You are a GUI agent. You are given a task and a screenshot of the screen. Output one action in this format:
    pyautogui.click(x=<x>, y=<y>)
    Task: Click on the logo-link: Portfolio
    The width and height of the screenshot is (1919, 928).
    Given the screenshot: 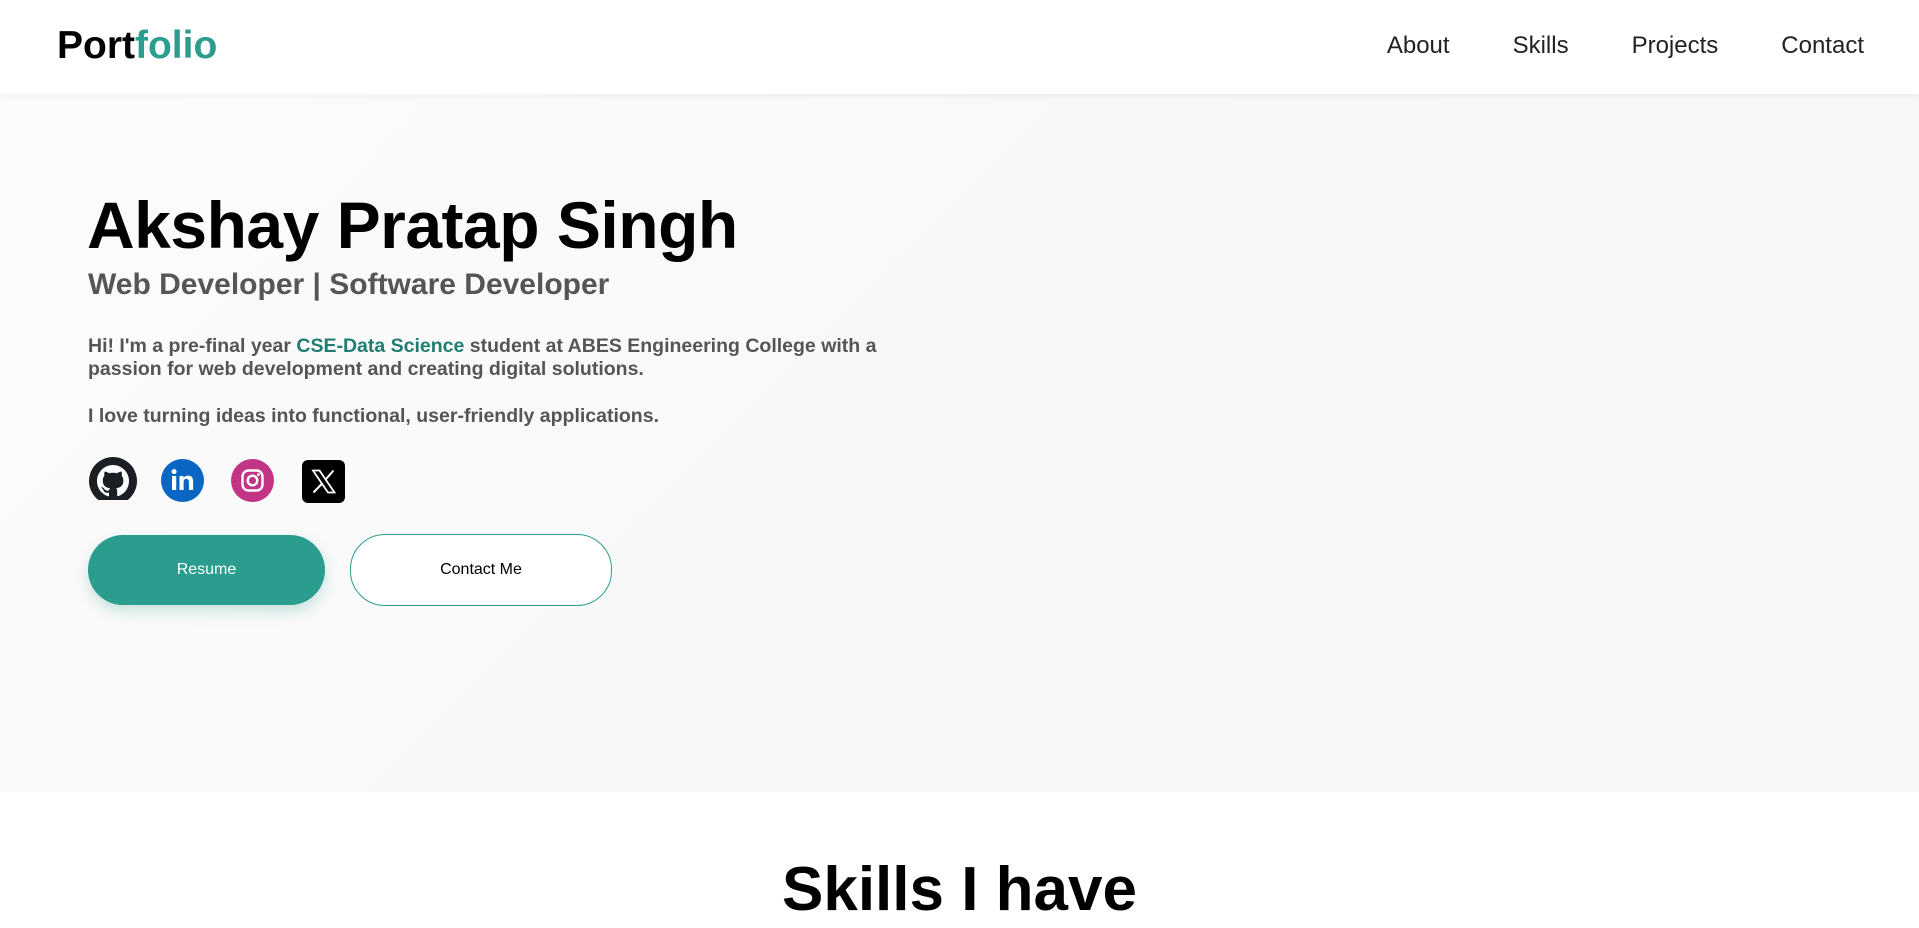 What is the action you would take?
    pyautogui.click(x=137, y=46)
    